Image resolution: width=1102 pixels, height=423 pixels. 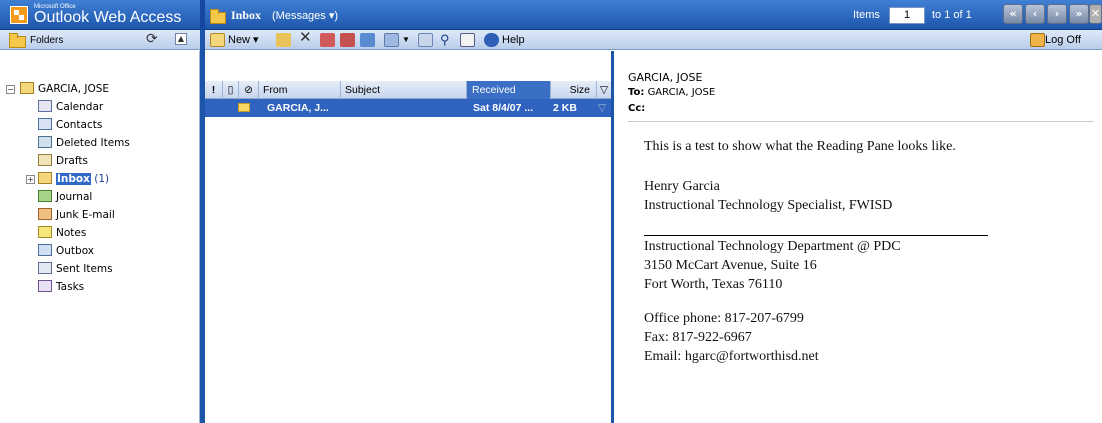 What do you see at coordinates (45, 124) in the screenshot?
I see `contacts-icon` at bounding box center [45, 124].